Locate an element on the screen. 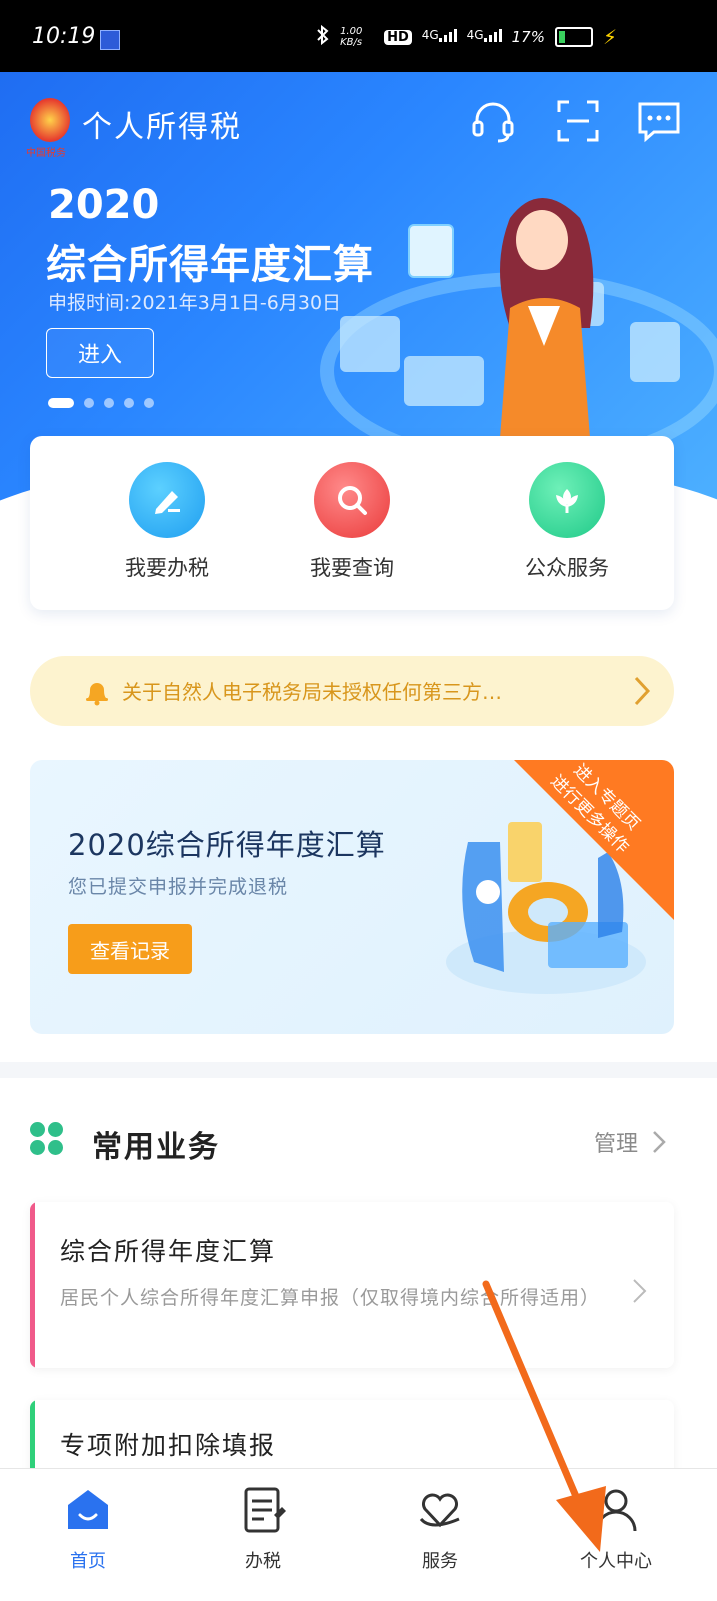 This screenshot has height=1601, width=717. hero-year: 2020 is located at coordinates (104, 205).